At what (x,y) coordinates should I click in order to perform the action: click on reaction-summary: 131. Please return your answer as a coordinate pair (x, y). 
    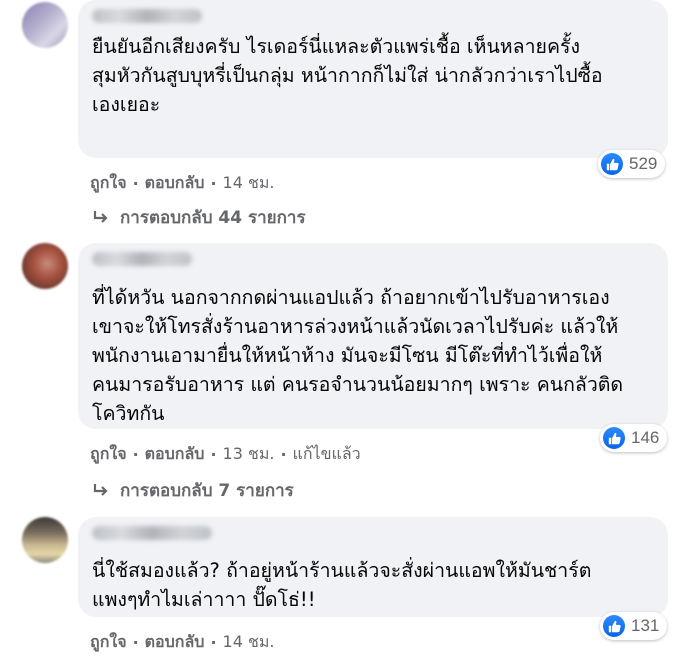
    Looking at the image, I should click on (634, 626).